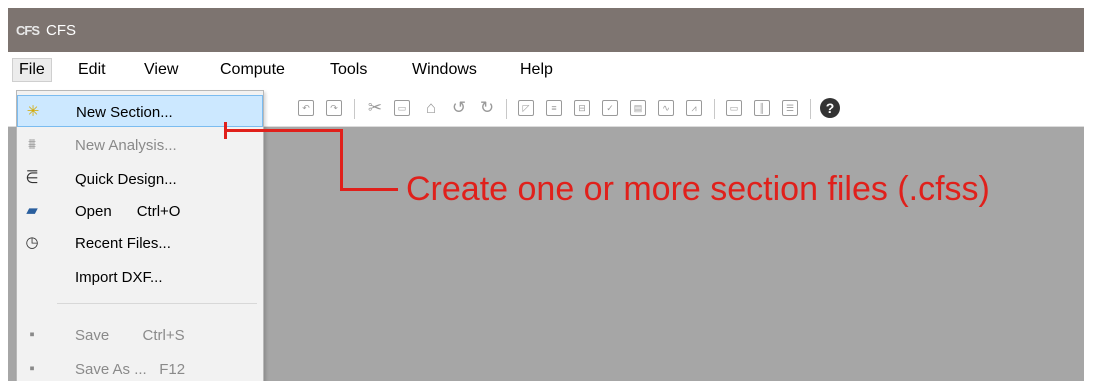 The image size is (1094, 381). Describe the element at coordinates (32, 70) in the screenshot. I see `menu-file: File` at that location.